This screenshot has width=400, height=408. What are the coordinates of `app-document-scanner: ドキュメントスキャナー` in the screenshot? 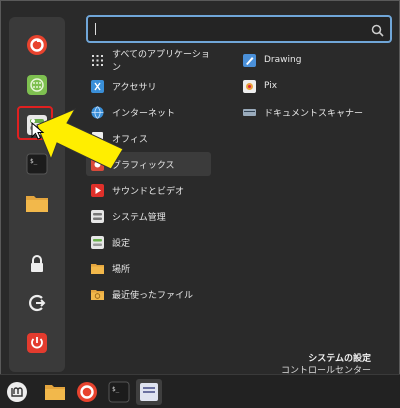 It's located at (303, 112).